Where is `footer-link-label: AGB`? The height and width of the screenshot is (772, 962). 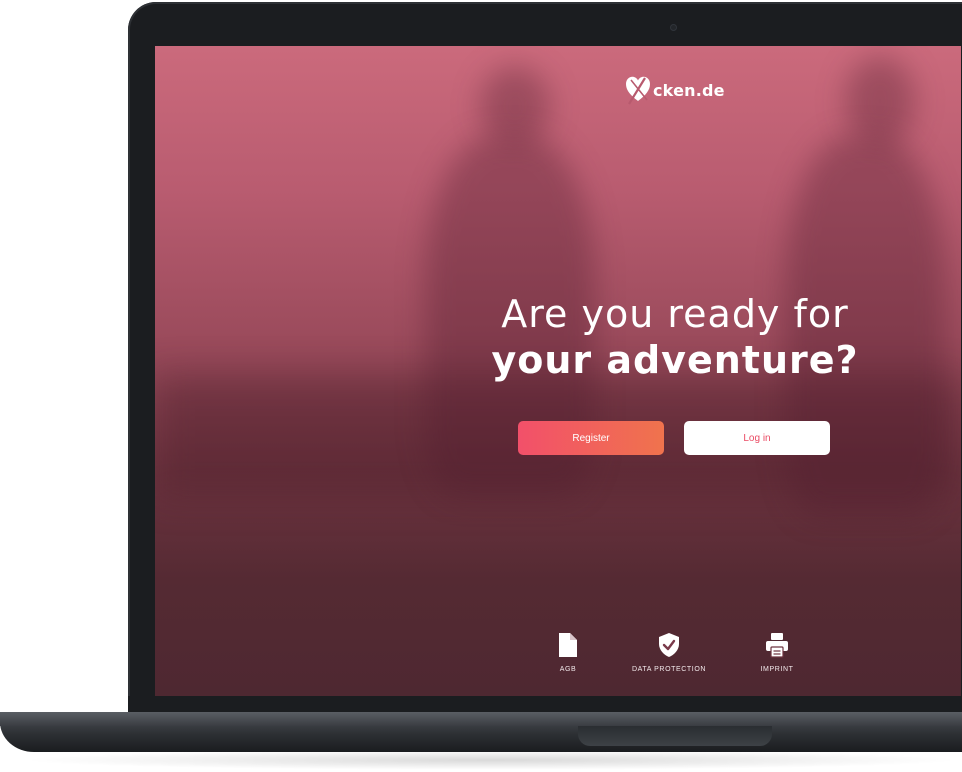
footer-link-label: AGB is located at coordinates (568, 669).